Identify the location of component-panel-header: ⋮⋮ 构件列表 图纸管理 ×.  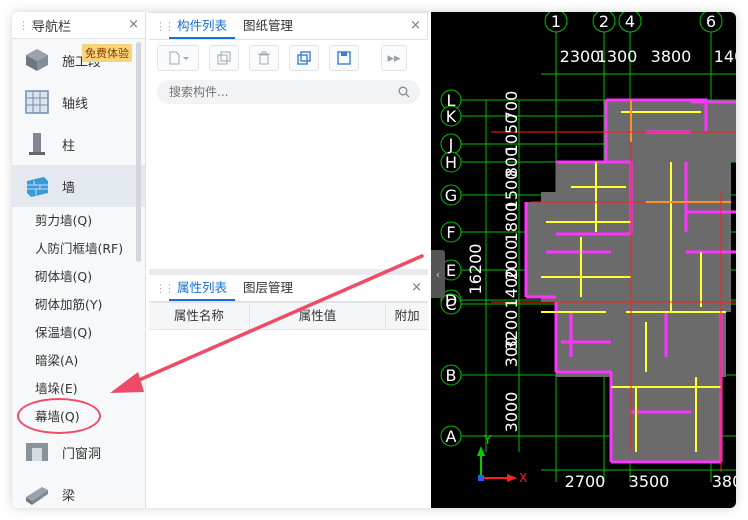
(288, 26).